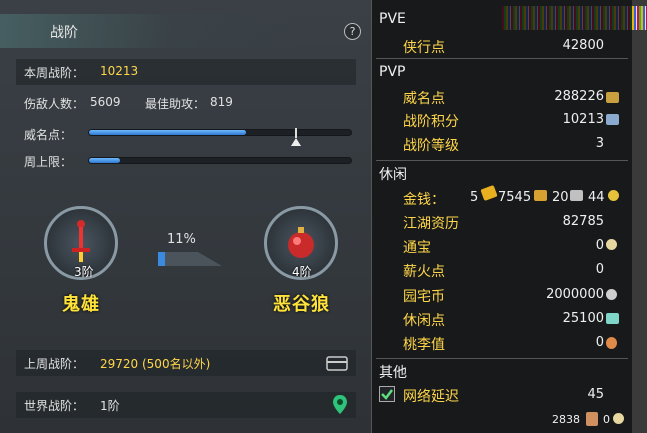 The height and width of the screenshot is (433, 647). Describe the element at coordinates (612, 119) in the screenshot. I see `rank-points-icon` at that location.